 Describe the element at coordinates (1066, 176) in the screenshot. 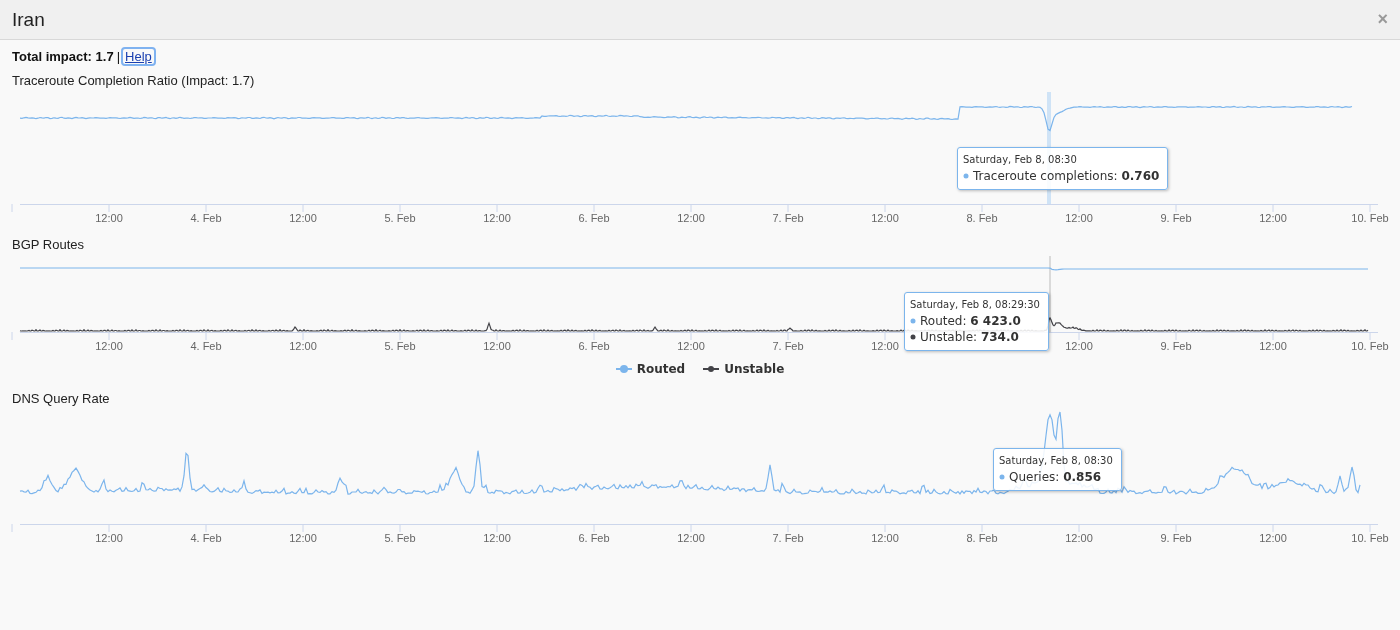

I see `tooltip-value: Traceroute completions: 0.760` at that location.